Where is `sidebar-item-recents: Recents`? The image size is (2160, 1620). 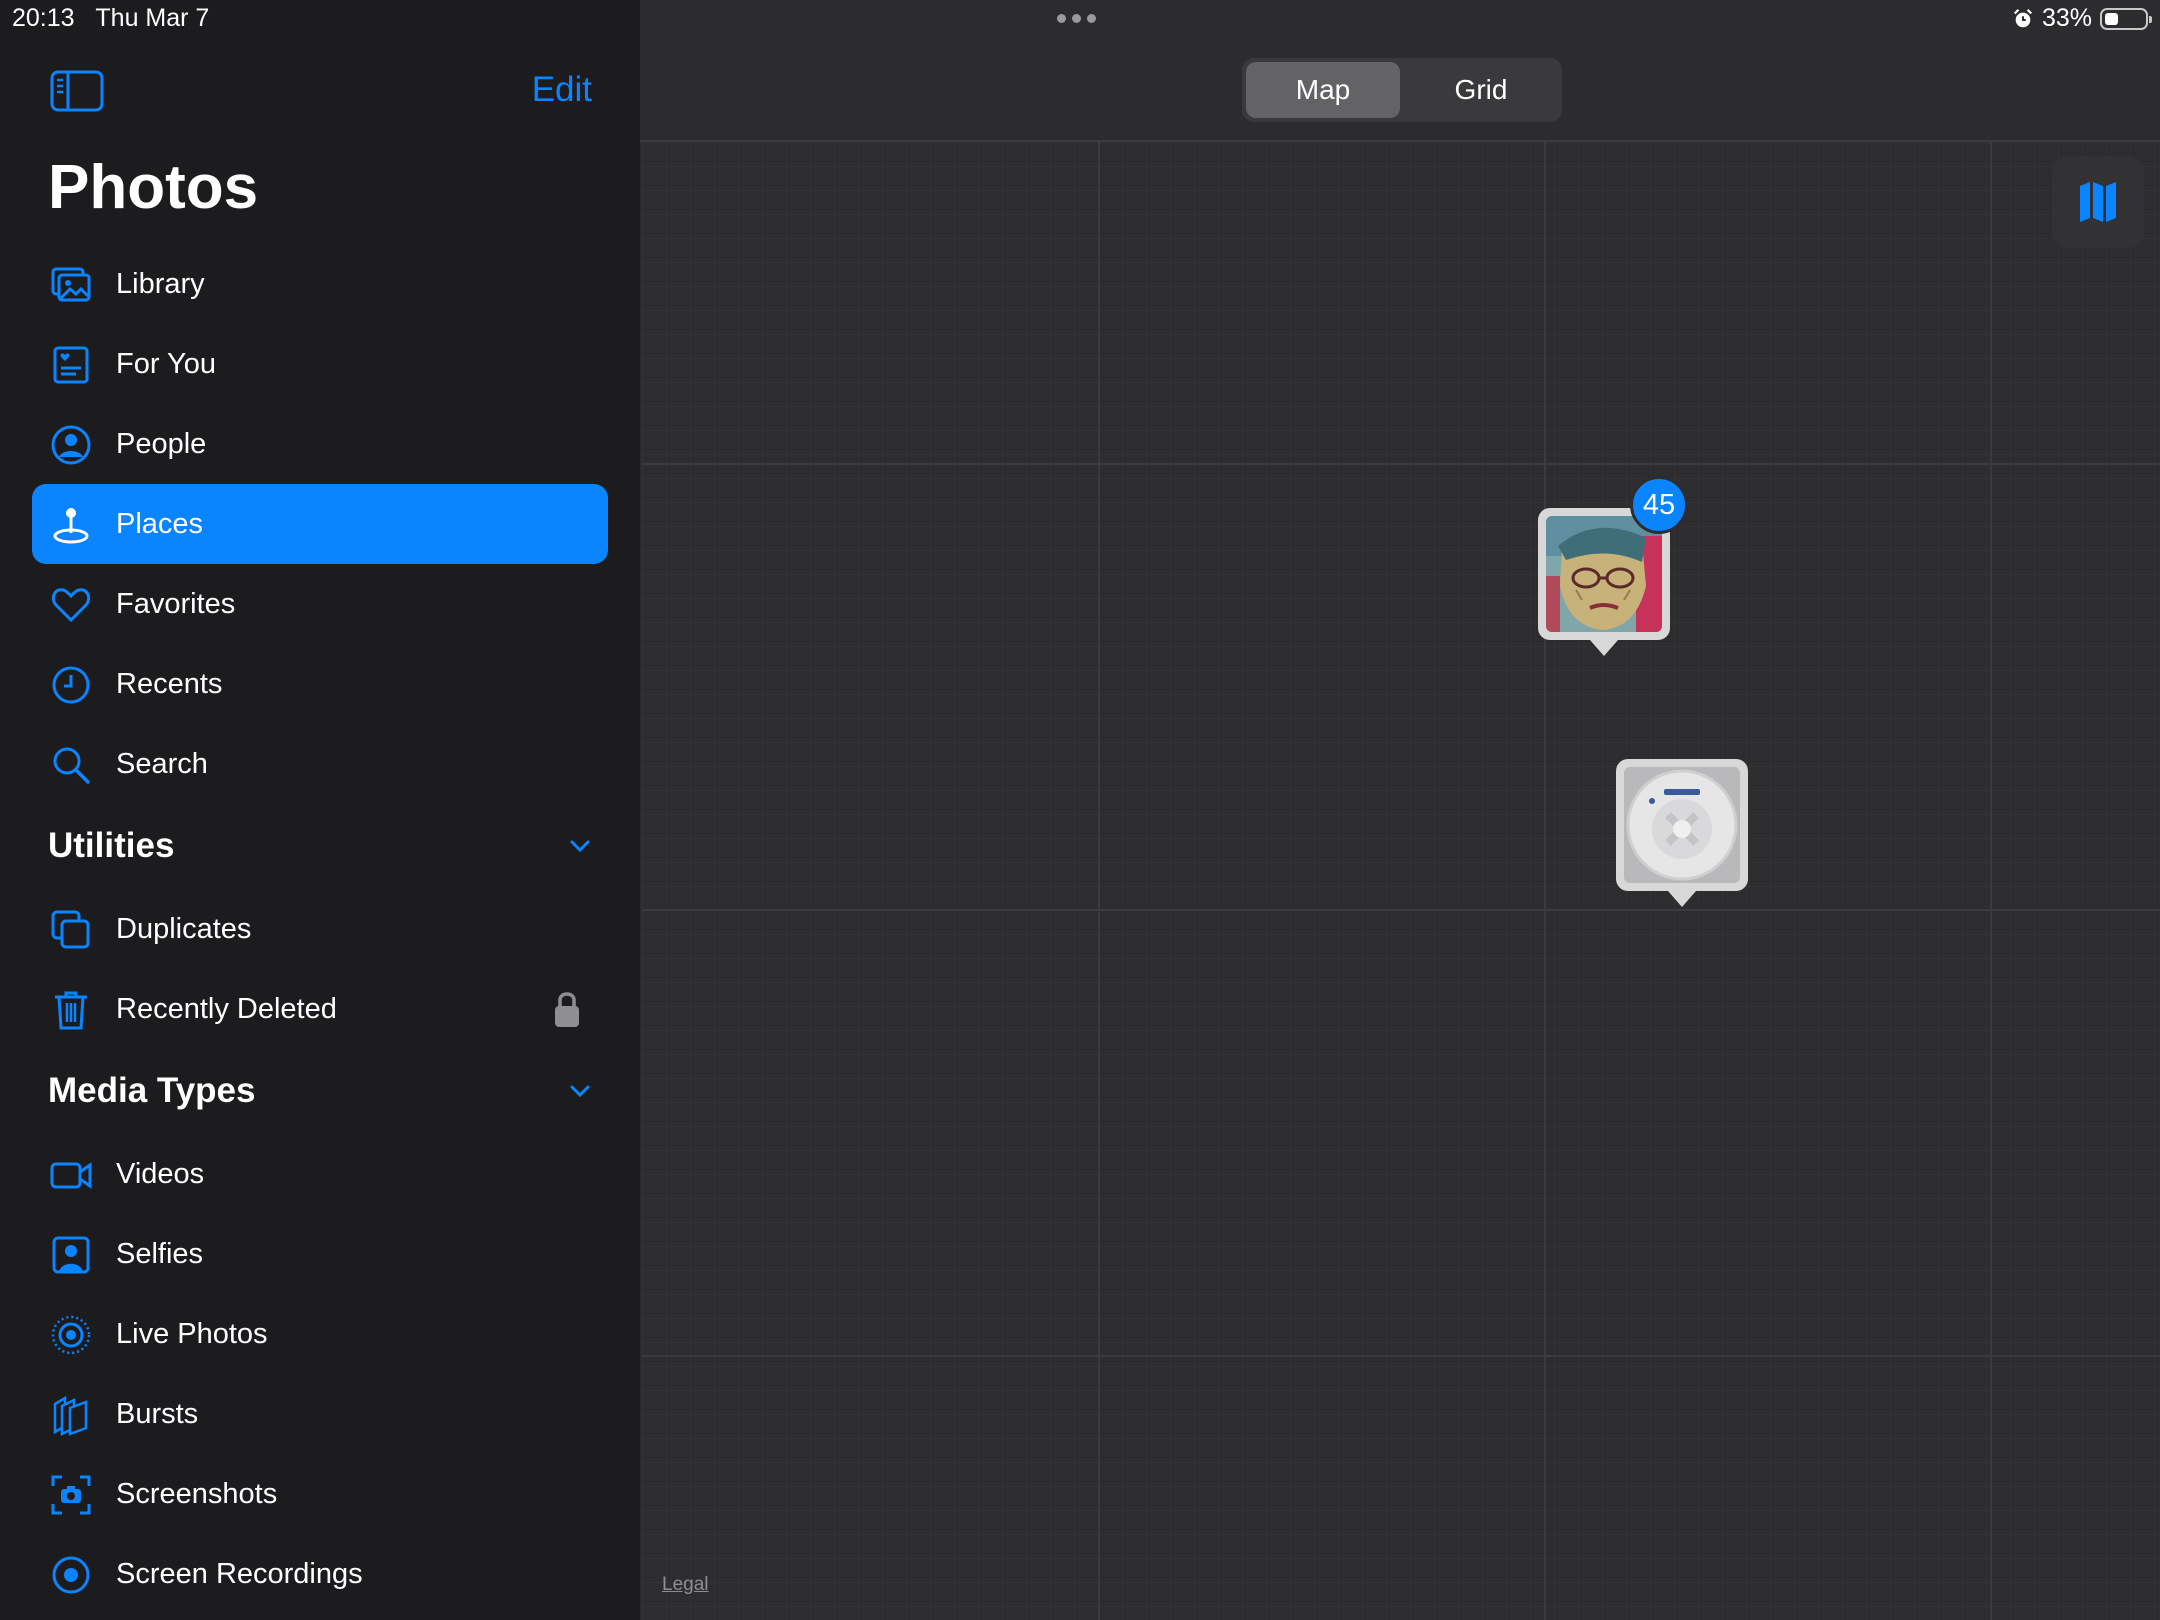
sidebar-item-recents: Recents is located at coordinates (320, 684).